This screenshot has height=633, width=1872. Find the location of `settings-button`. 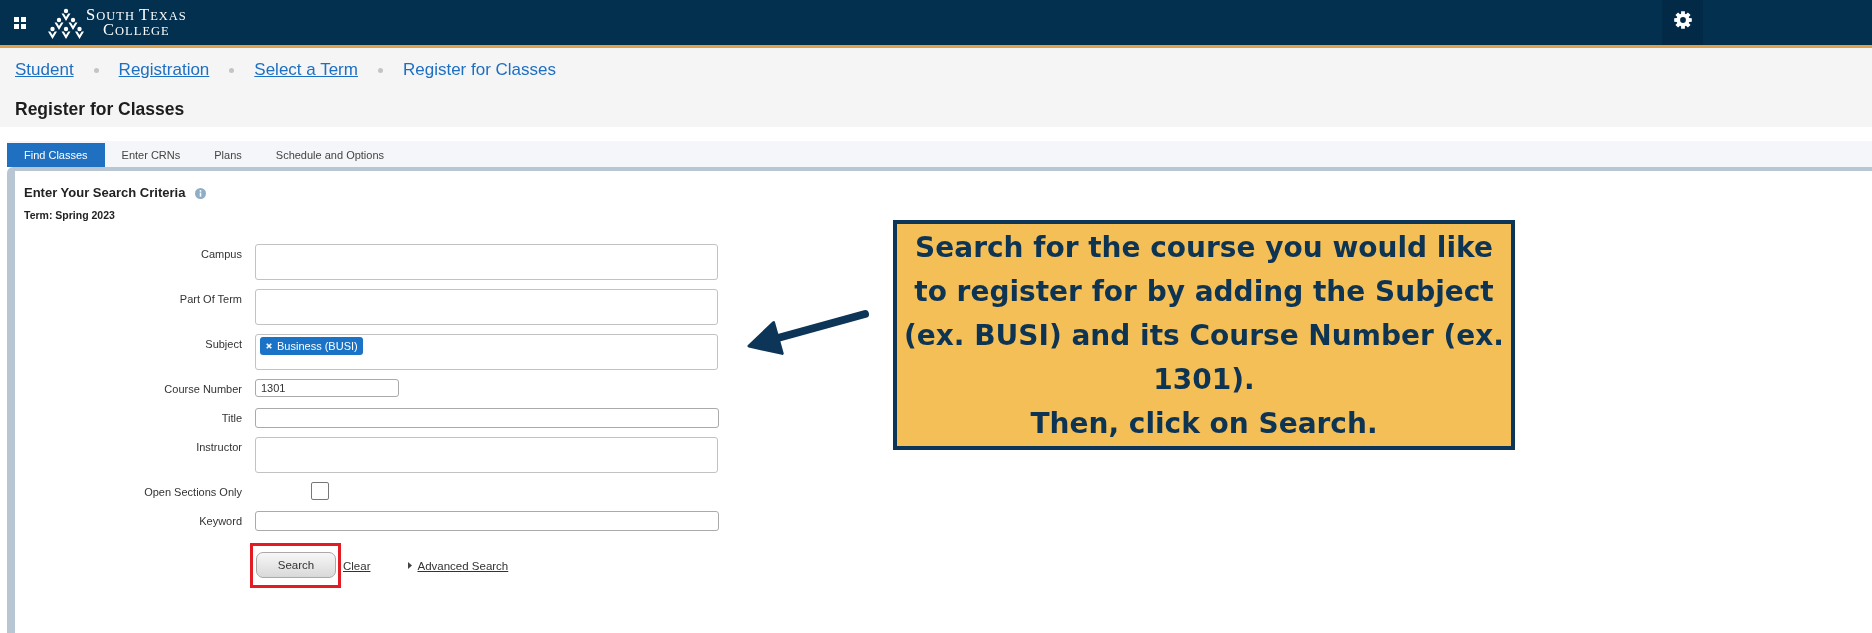

settings-button is located at coordinates (1682, 22).